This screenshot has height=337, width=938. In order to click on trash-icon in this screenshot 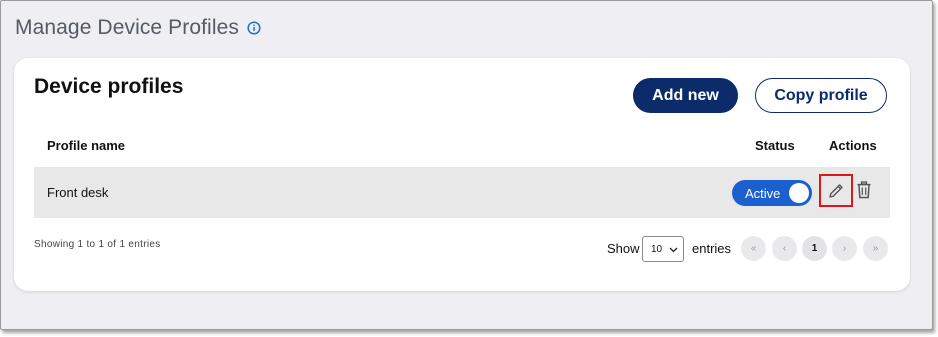, I will do `click(864, 190)`.